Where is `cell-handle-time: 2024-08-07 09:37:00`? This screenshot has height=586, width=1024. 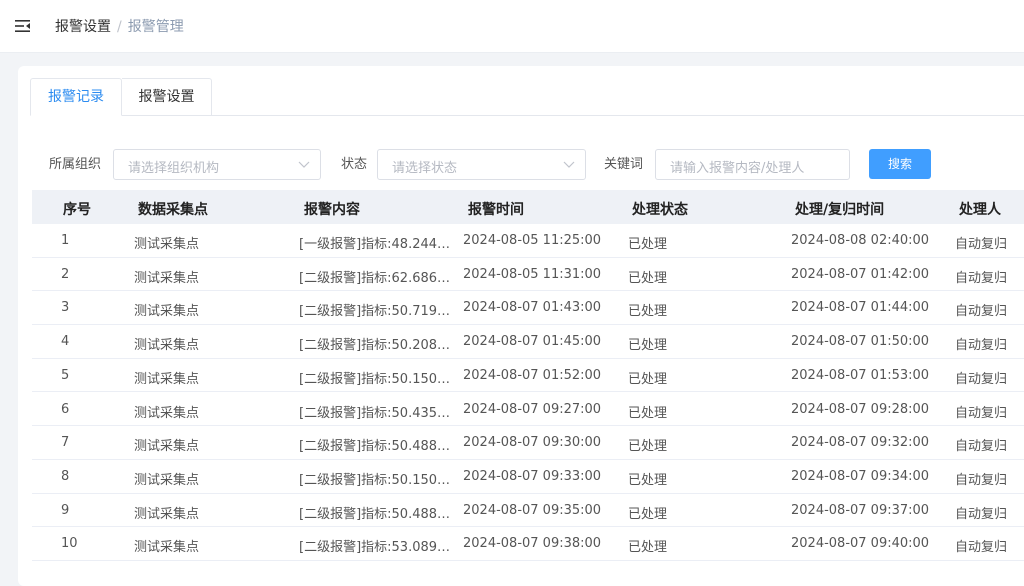
cell-handle-time: 2024-08-07 09:37:00 is located at coordinates (860, 510).